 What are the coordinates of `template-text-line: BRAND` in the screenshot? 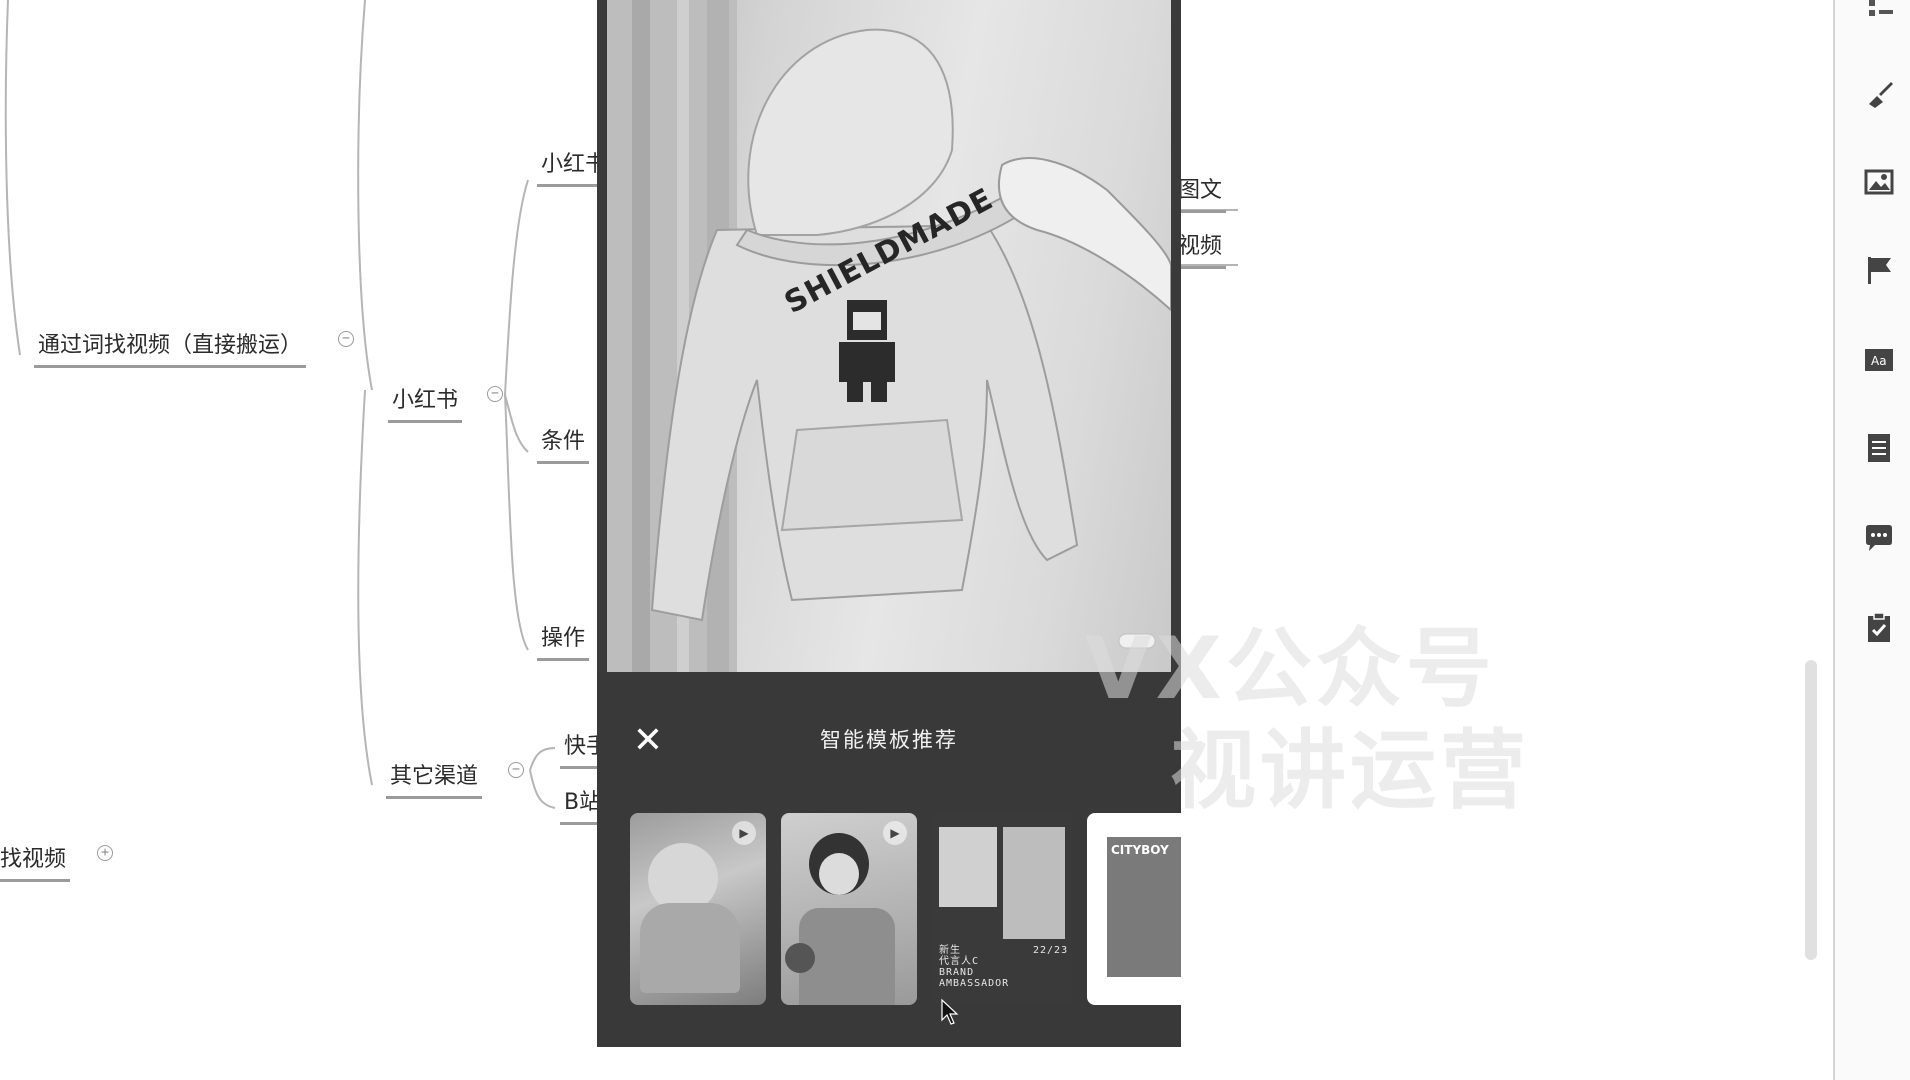 It's located at (957, 972).